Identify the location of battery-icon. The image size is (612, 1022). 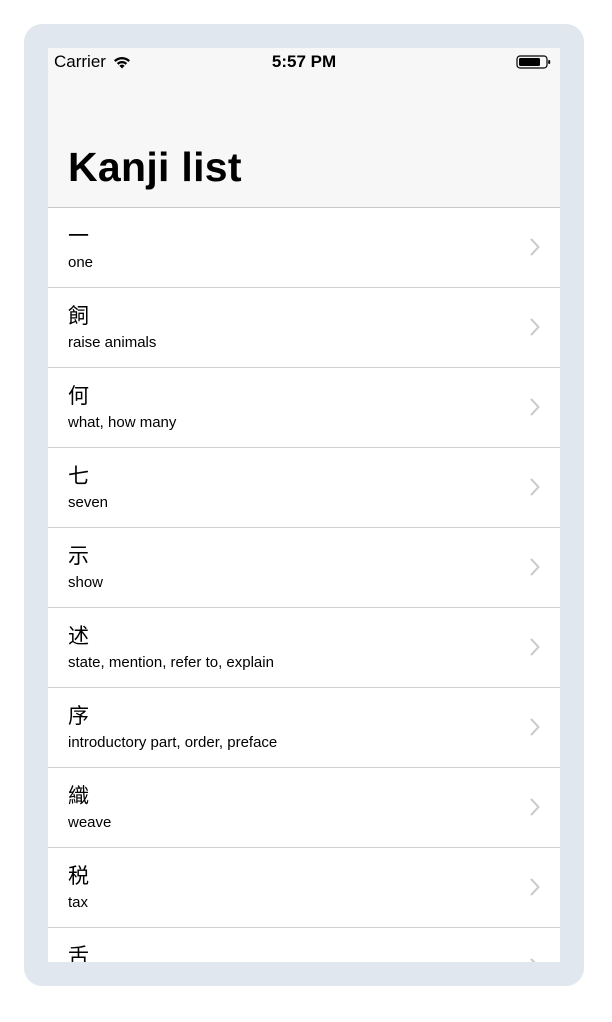
(533, 62).